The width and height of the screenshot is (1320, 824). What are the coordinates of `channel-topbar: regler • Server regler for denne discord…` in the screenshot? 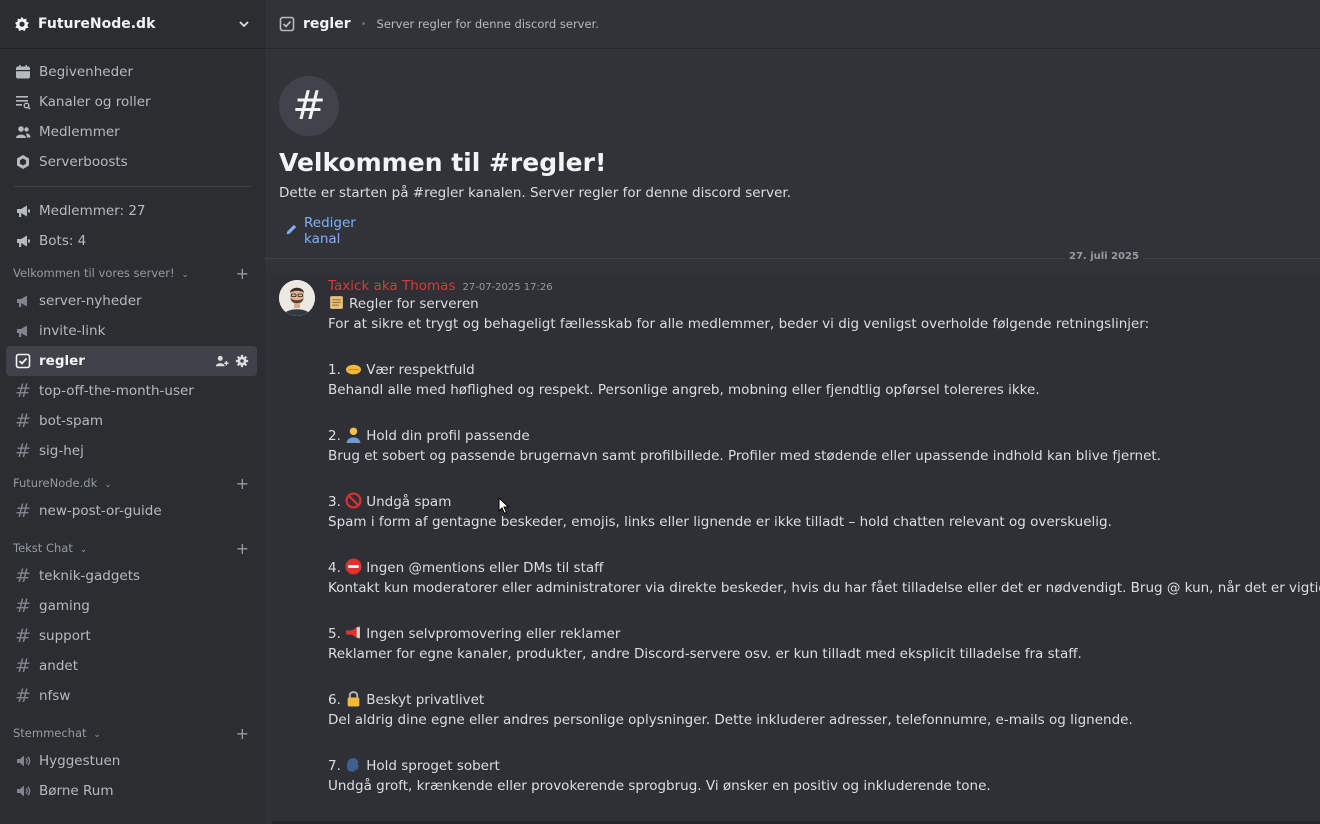 It's located at (792, 24).